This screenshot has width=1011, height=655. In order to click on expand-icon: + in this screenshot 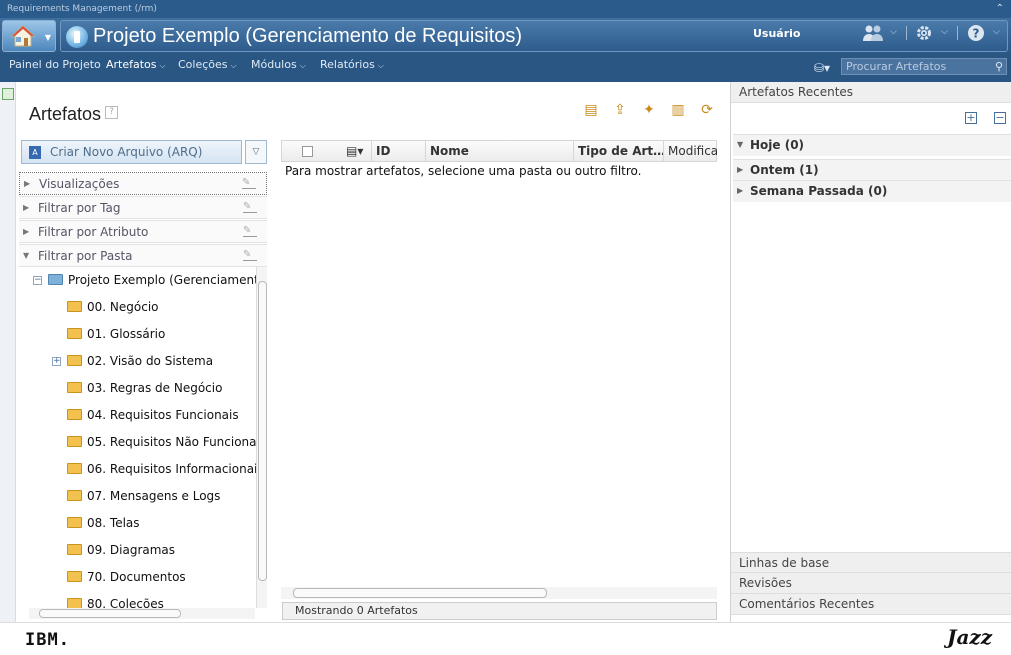, I will do `click(56, 361)`.